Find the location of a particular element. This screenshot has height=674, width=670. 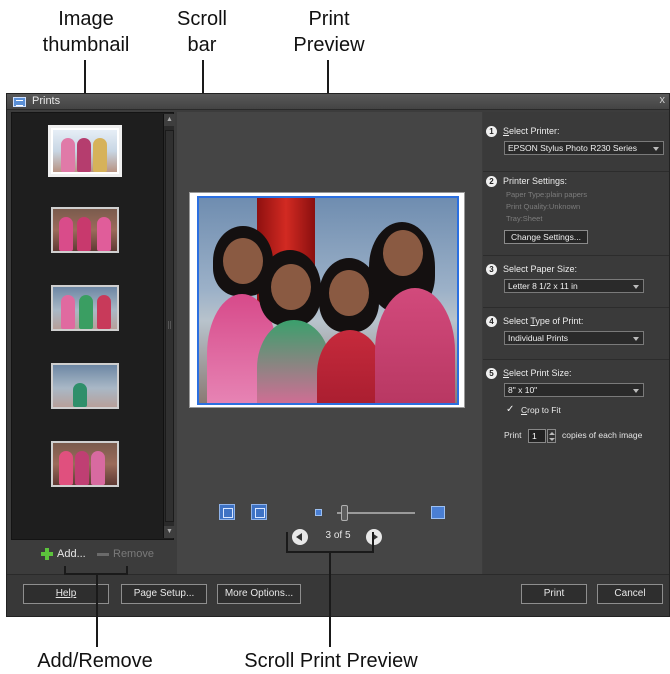

print-quality-text: Print Quality:Unknown is located at coordinates (543, 206).